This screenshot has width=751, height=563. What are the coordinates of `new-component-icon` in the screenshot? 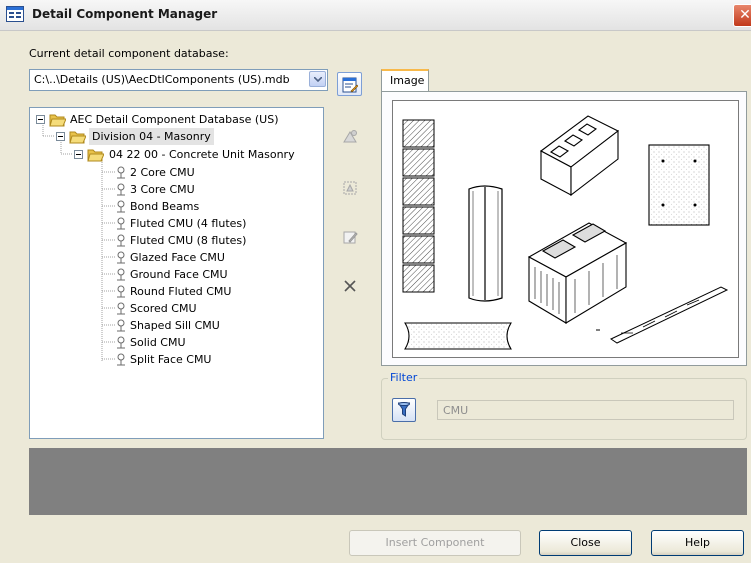 It's located at (350, 136).